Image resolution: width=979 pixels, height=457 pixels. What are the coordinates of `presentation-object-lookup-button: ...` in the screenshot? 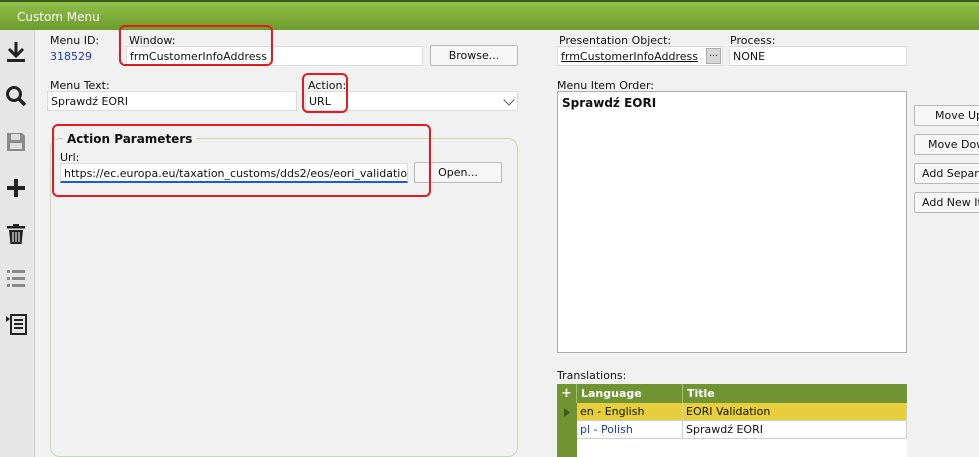 It's located at (713, 56).